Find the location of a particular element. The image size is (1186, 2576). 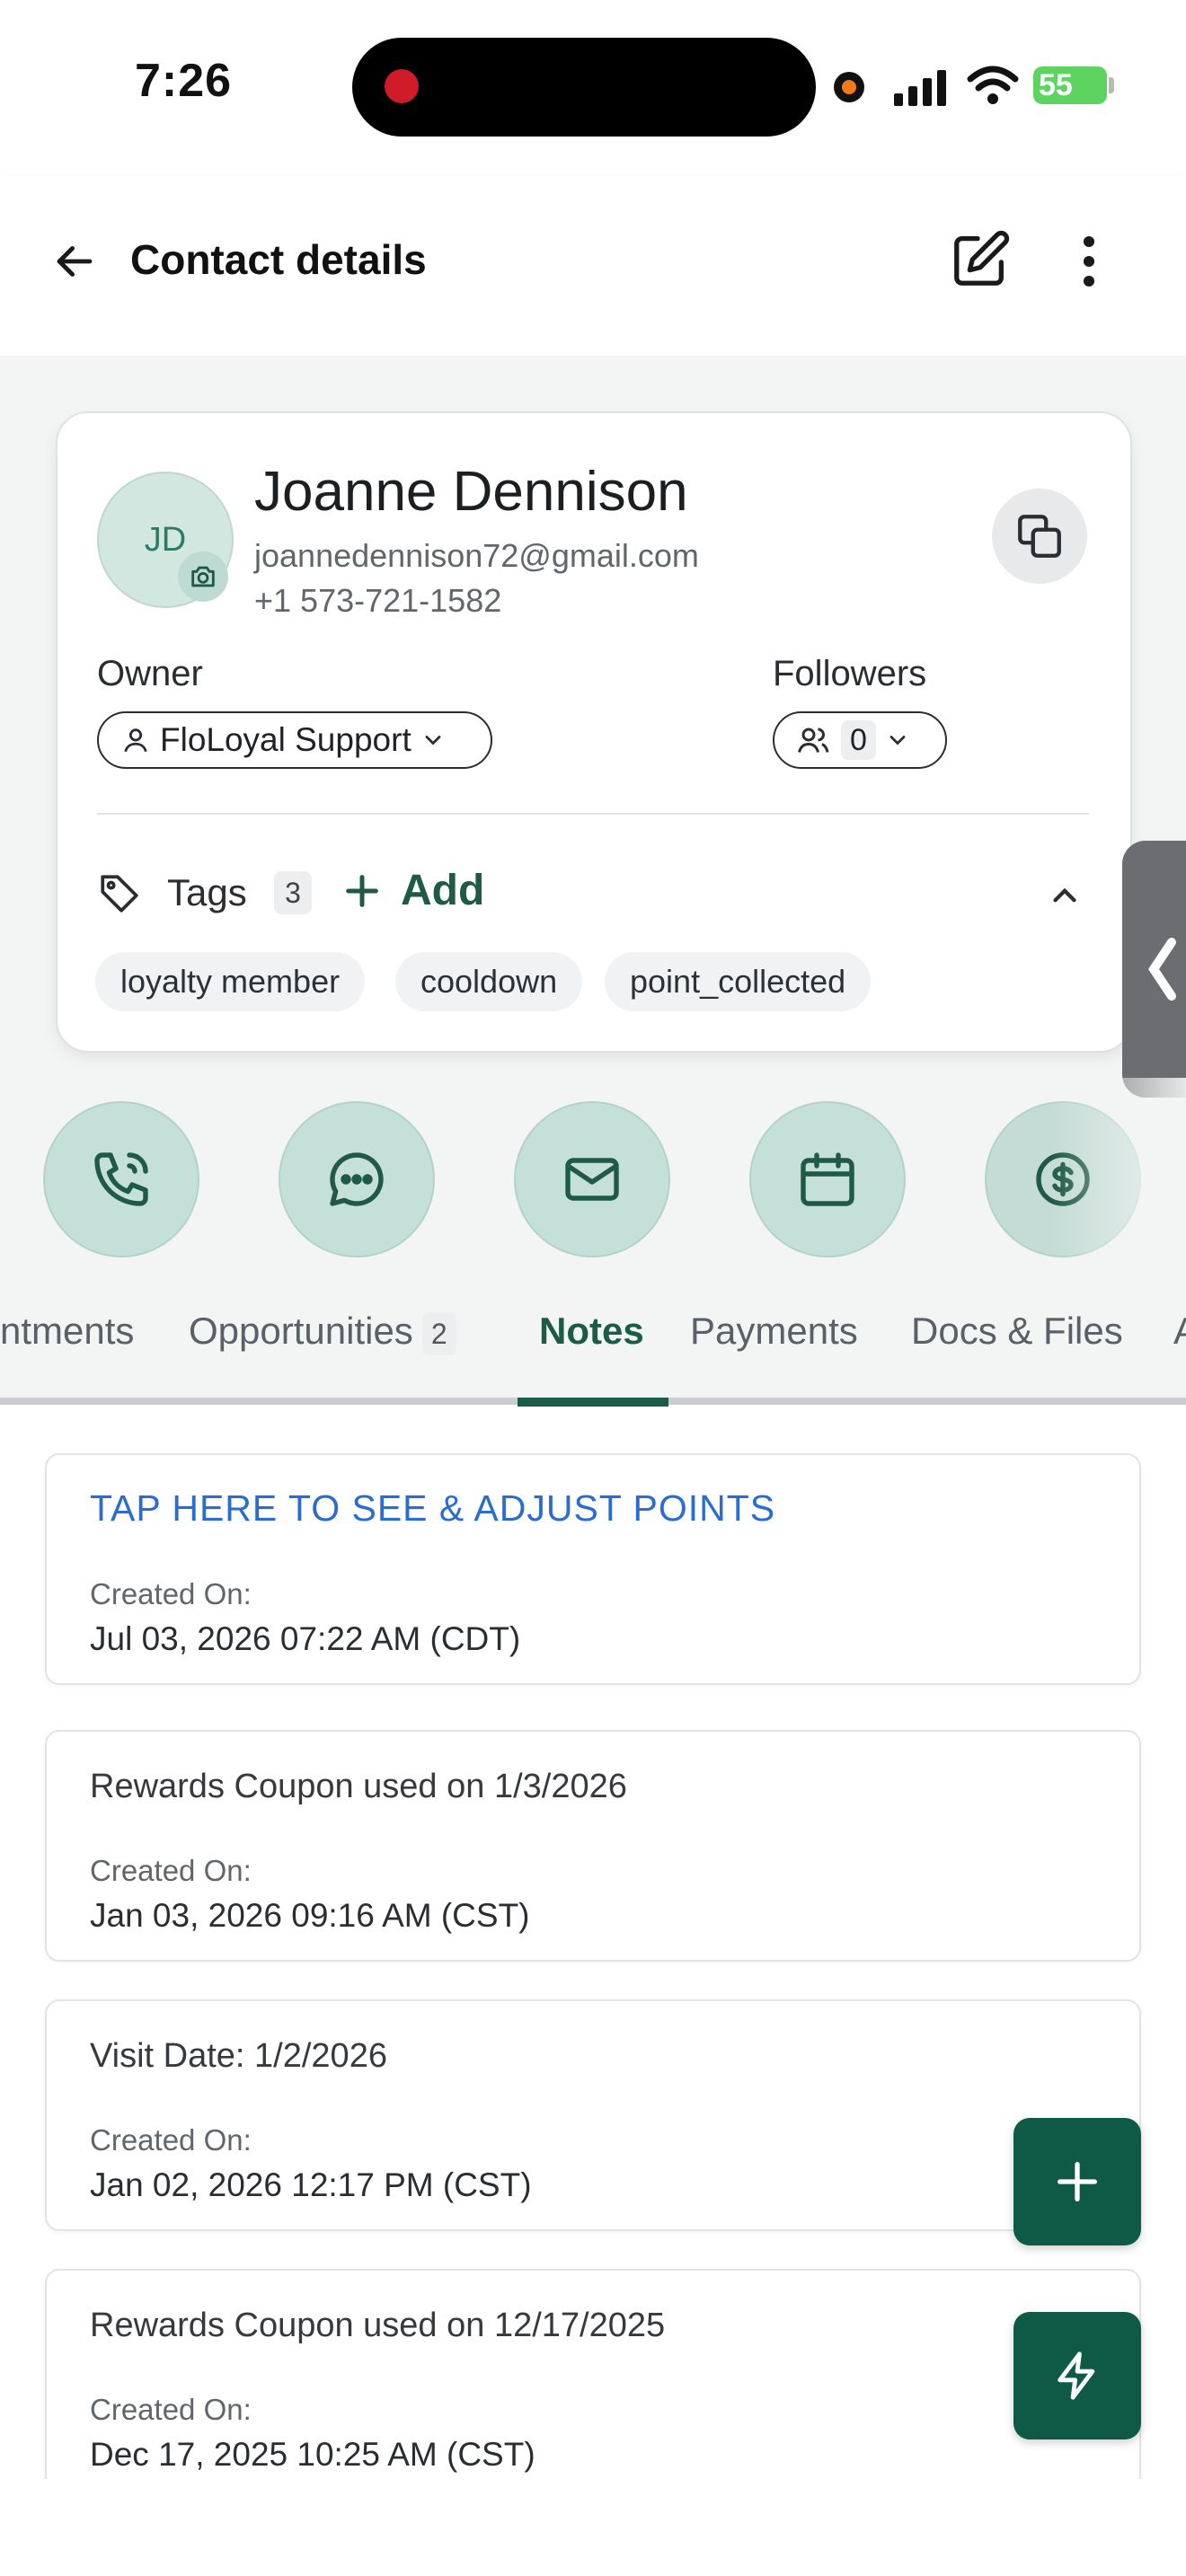

camera-icon is located at coordinates (203, 576).